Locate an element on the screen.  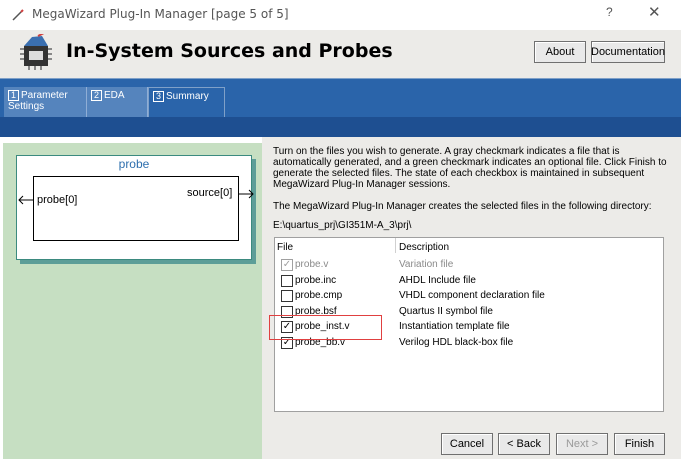
file-description: Verilog HDL black-box file is located at coordinates (456, 342).